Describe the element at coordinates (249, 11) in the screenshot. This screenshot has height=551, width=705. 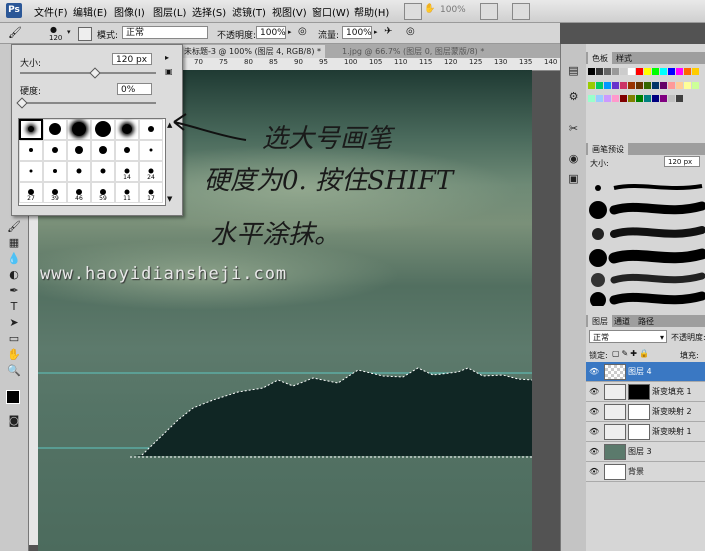
I see `menu-filter: 滤镜(T)` at that location.